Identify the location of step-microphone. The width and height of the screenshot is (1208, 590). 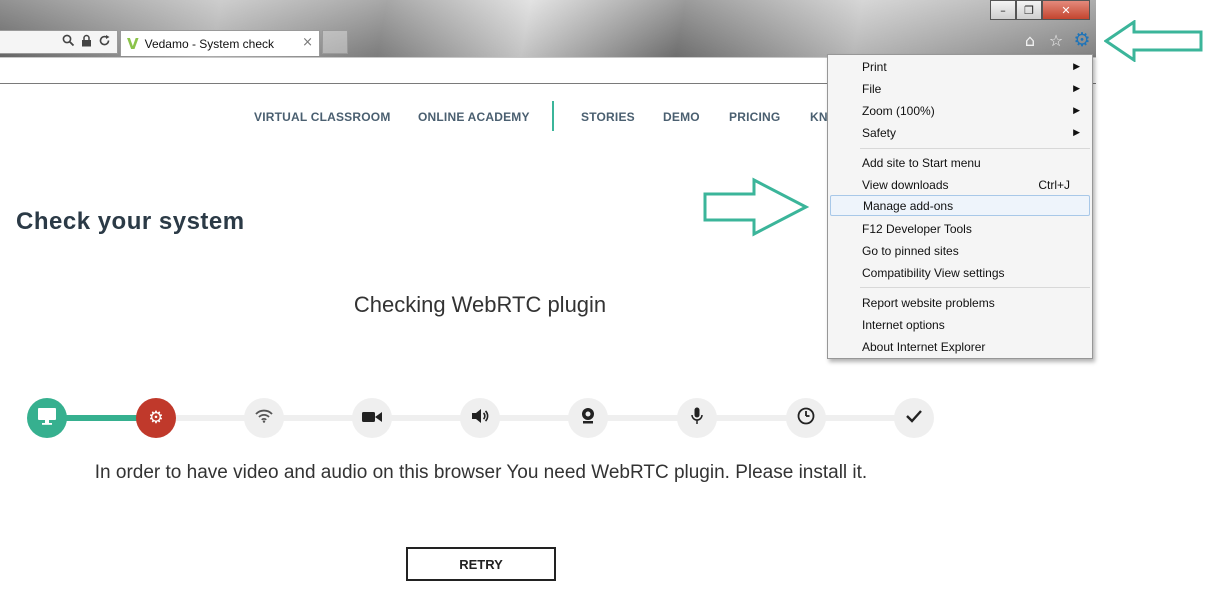
(697, 418).